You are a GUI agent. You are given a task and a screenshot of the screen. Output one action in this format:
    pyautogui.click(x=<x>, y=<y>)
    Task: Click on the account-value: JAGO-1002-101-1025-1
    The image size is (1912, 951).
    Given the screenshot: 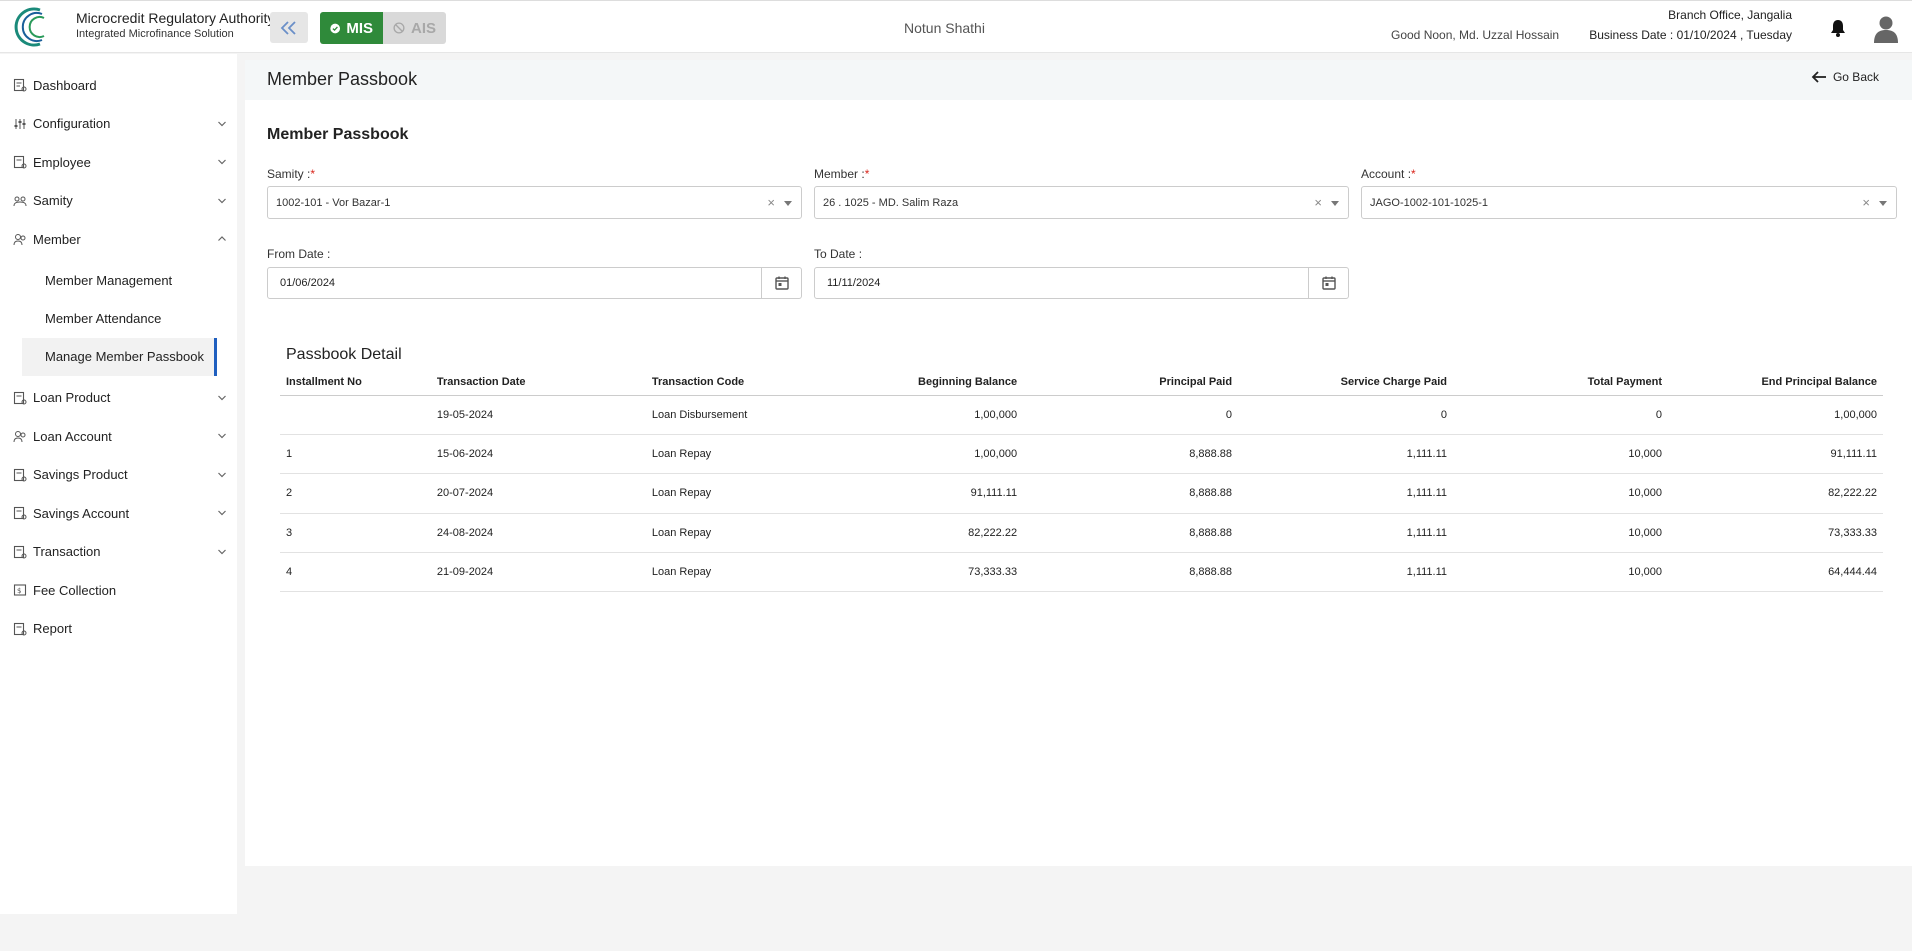 What is the action you would take?
    pyautogui.click(x=1429, y=202)
    